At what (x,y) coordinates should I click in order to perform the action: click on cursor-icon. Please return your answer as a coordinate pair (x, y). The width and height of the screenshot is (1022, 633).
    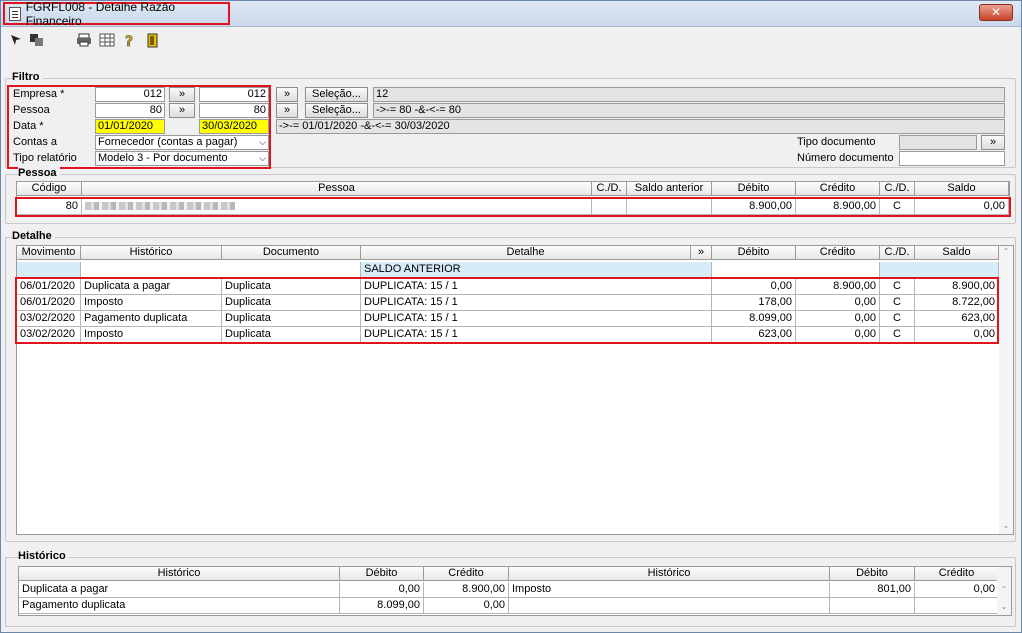
    Looking at the image, I should click on (16, 41).